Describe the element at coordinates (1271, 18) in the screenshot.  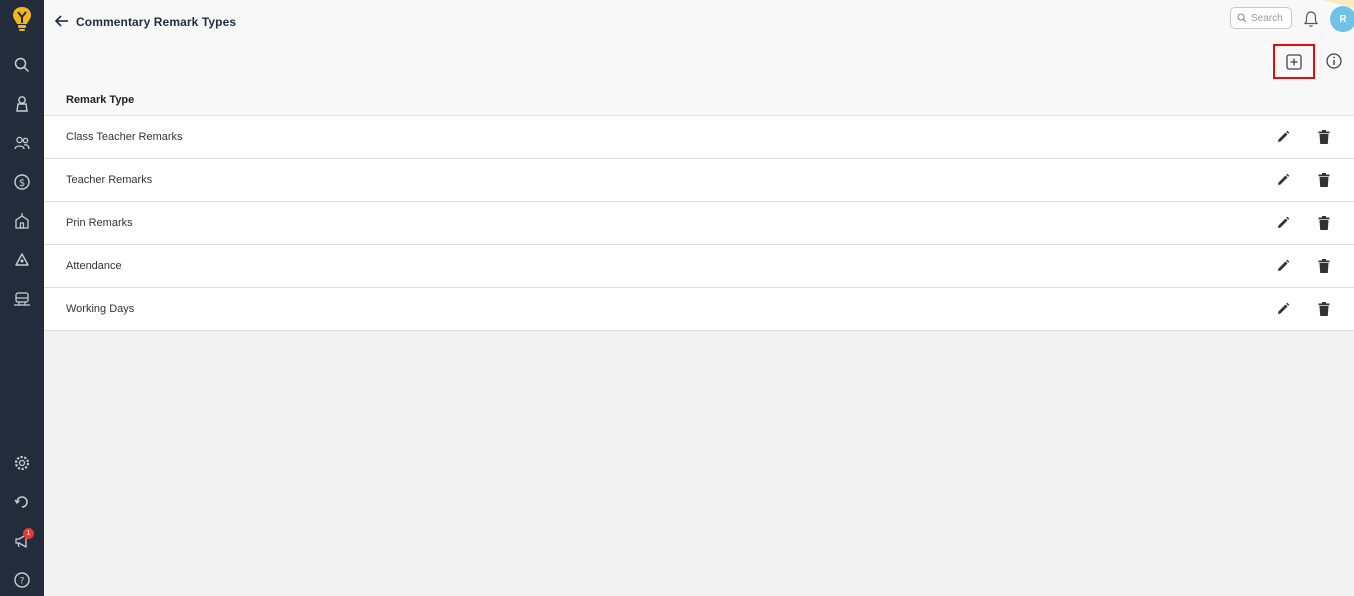
I see `search-input` at that location.